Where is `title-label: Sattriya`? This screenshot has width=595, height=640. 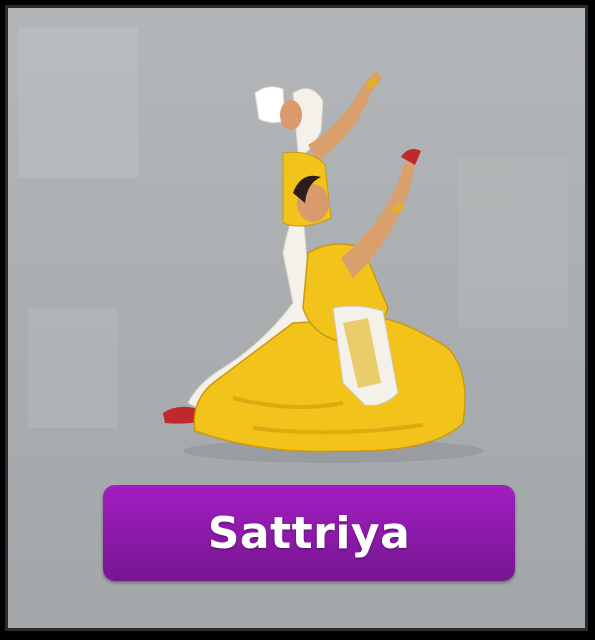 title-label: Sattriya is located at coordinates (309, 533).